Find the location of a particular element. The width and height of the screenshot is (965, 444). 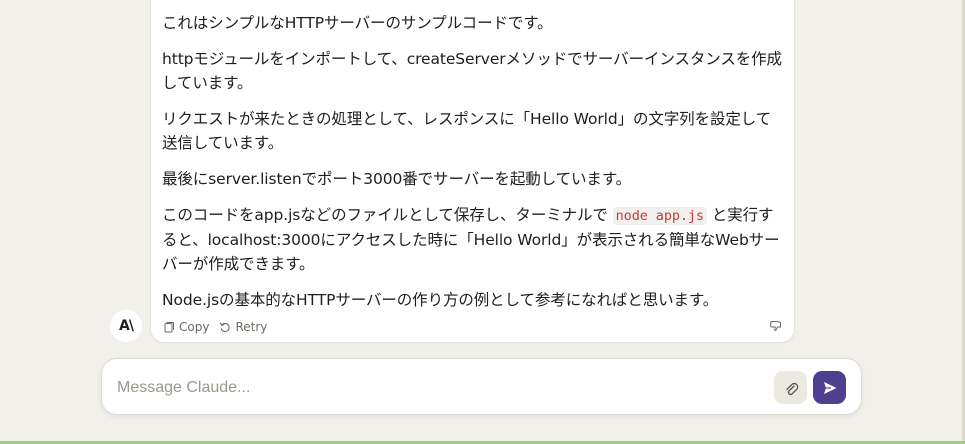

message-actions: Copy Retry is located at coordinates (220, 327).